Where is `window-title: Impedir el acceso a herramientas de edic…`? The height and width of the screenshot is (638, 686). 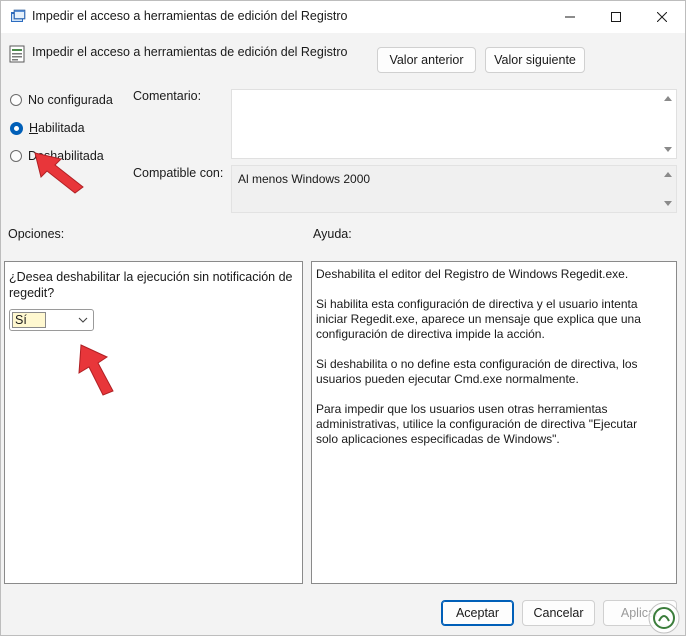 window-title: Impedir el acceso a herramientas de edic… is located at coordinates (190, 16).